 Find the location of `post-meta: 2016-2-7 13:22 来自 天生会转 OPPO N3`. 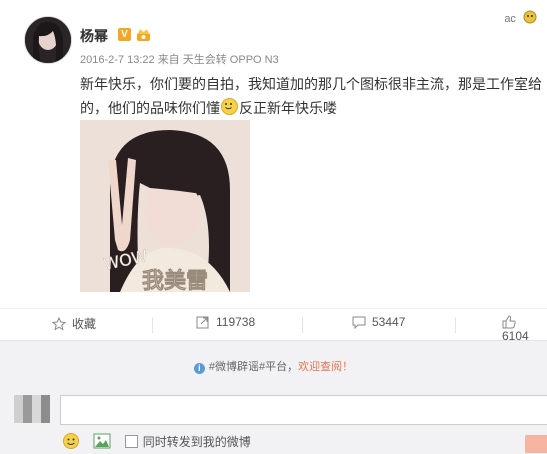

post-meta: 2016-2-7 13:22 来自 天生会转 OPPO N3 is located at coordinates (179, 59).